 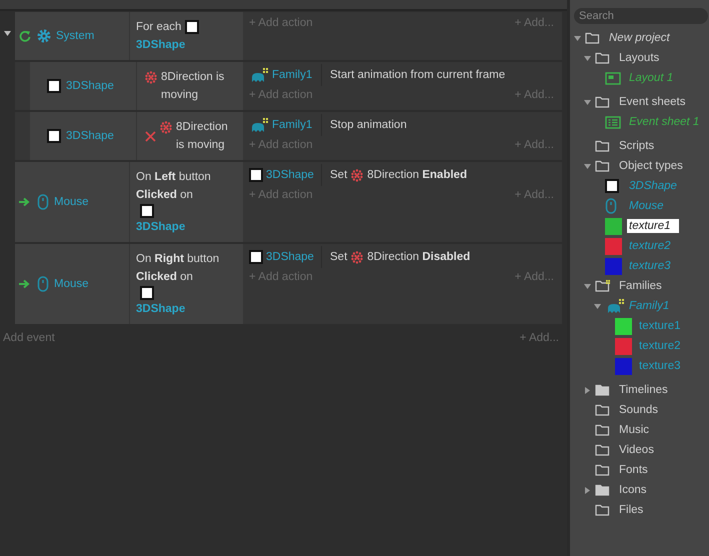 I want to click on tree-item: Family1, so click(x=649, y=306).